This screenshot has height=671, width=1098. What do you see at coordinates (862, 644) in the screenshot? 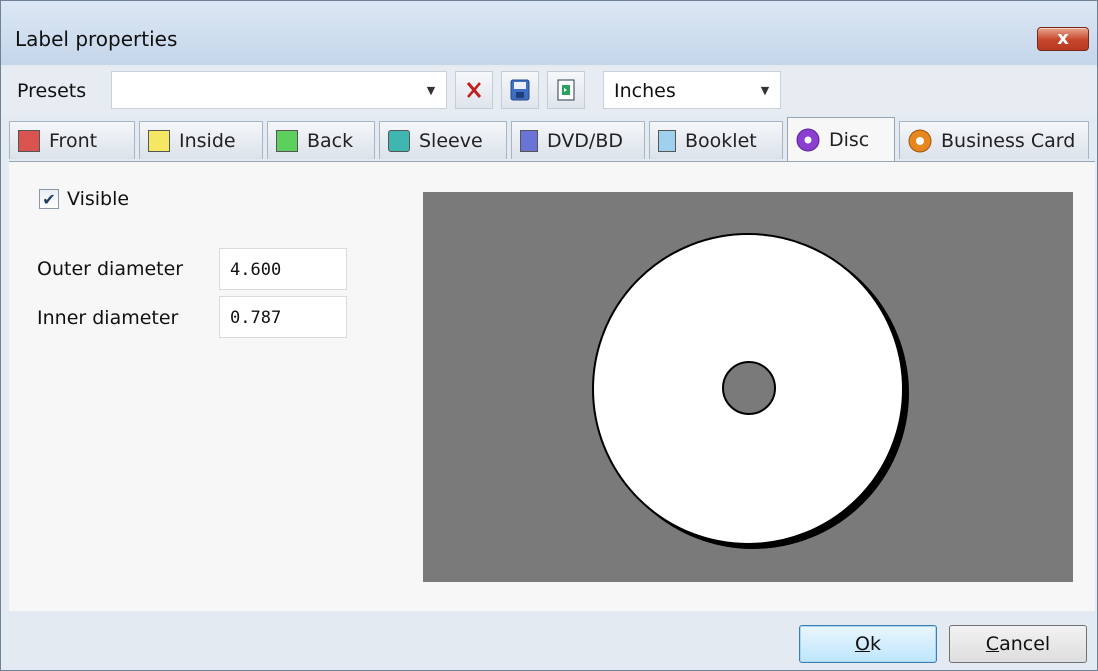
I see `ok-mnemonic: O` at bounding box center [862, 644].